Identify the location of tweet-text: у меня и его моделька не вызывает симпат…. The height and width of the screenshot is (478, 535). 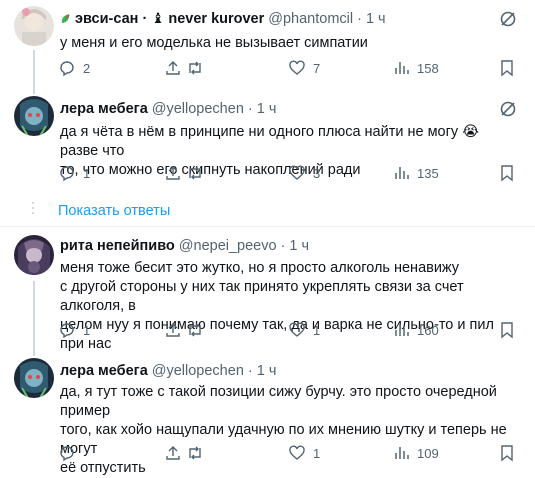
(290, 43).